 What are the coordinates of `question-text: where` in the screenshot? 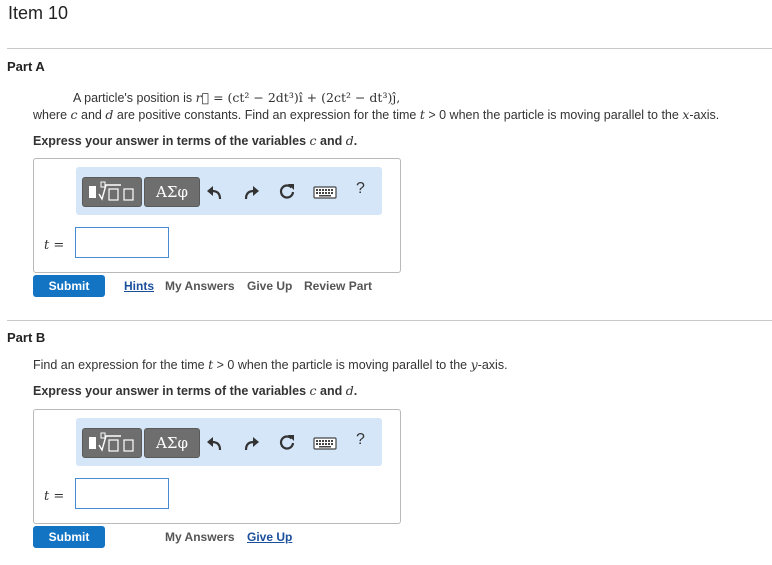 It's located at (50, 115).